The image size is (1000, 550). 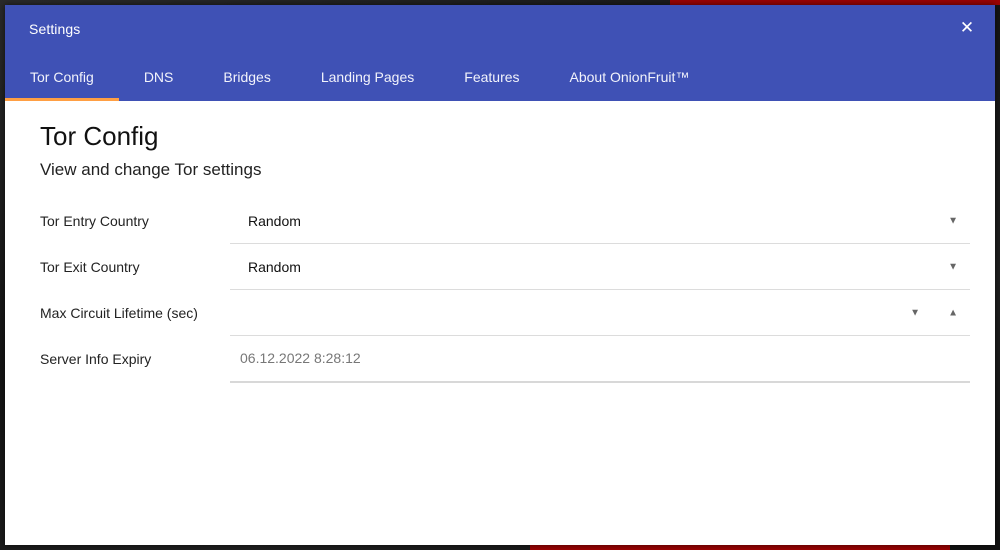 I want to click on page-title: Tor Config, so click(x=99, y=136).